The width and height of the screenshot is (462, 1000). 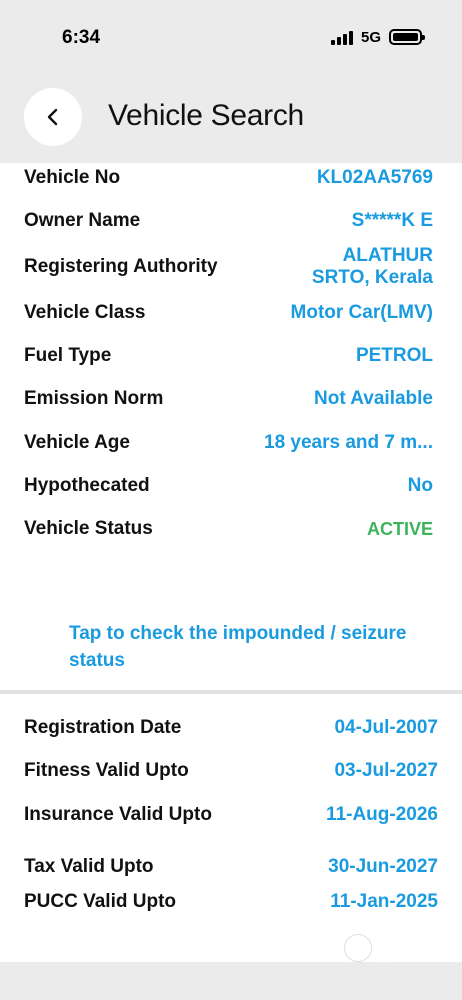 I want to click on detail-value: PETROL, so click(x=394, y=355).